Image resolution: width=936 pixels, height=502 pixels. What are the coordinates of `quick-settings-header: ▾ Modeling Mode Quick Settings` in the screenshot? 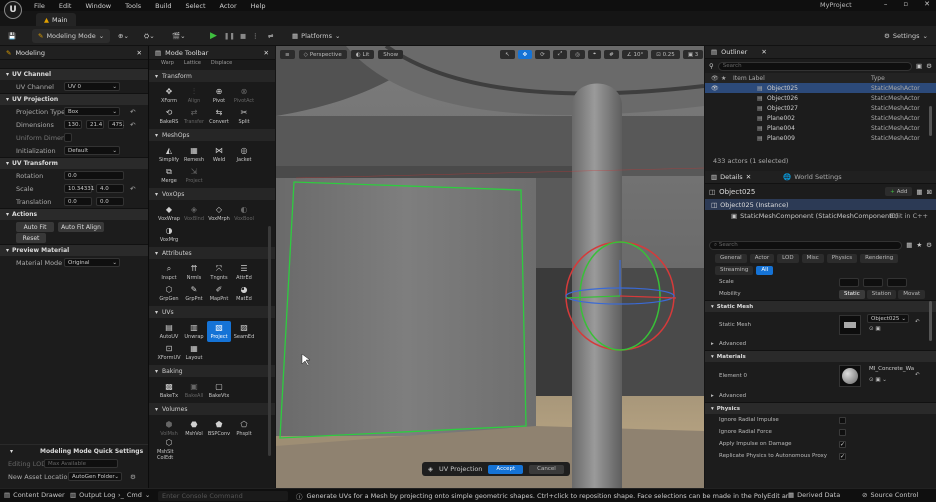 It's located at (74, 451).